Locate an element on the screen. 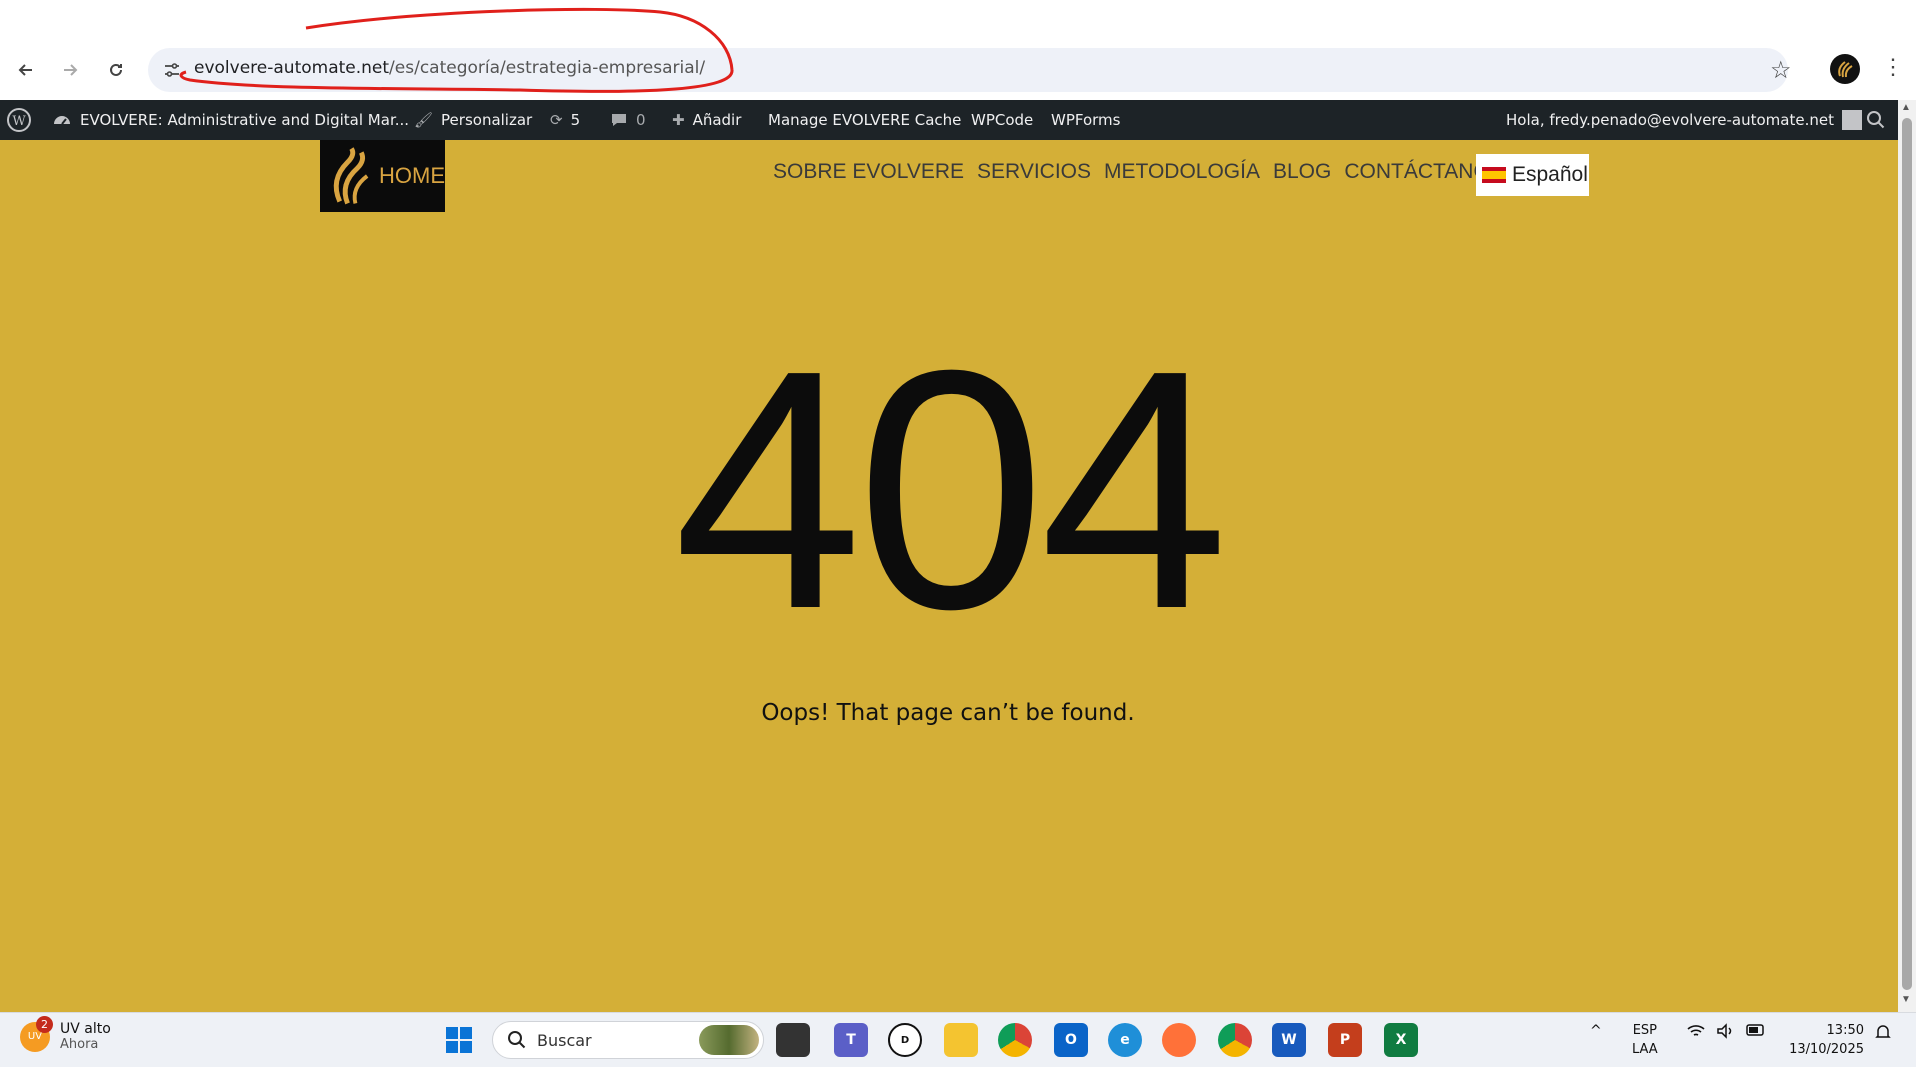 This screenshot has width=1916, height=1067. chrome-icon is located at coordinates (1015, 1040).